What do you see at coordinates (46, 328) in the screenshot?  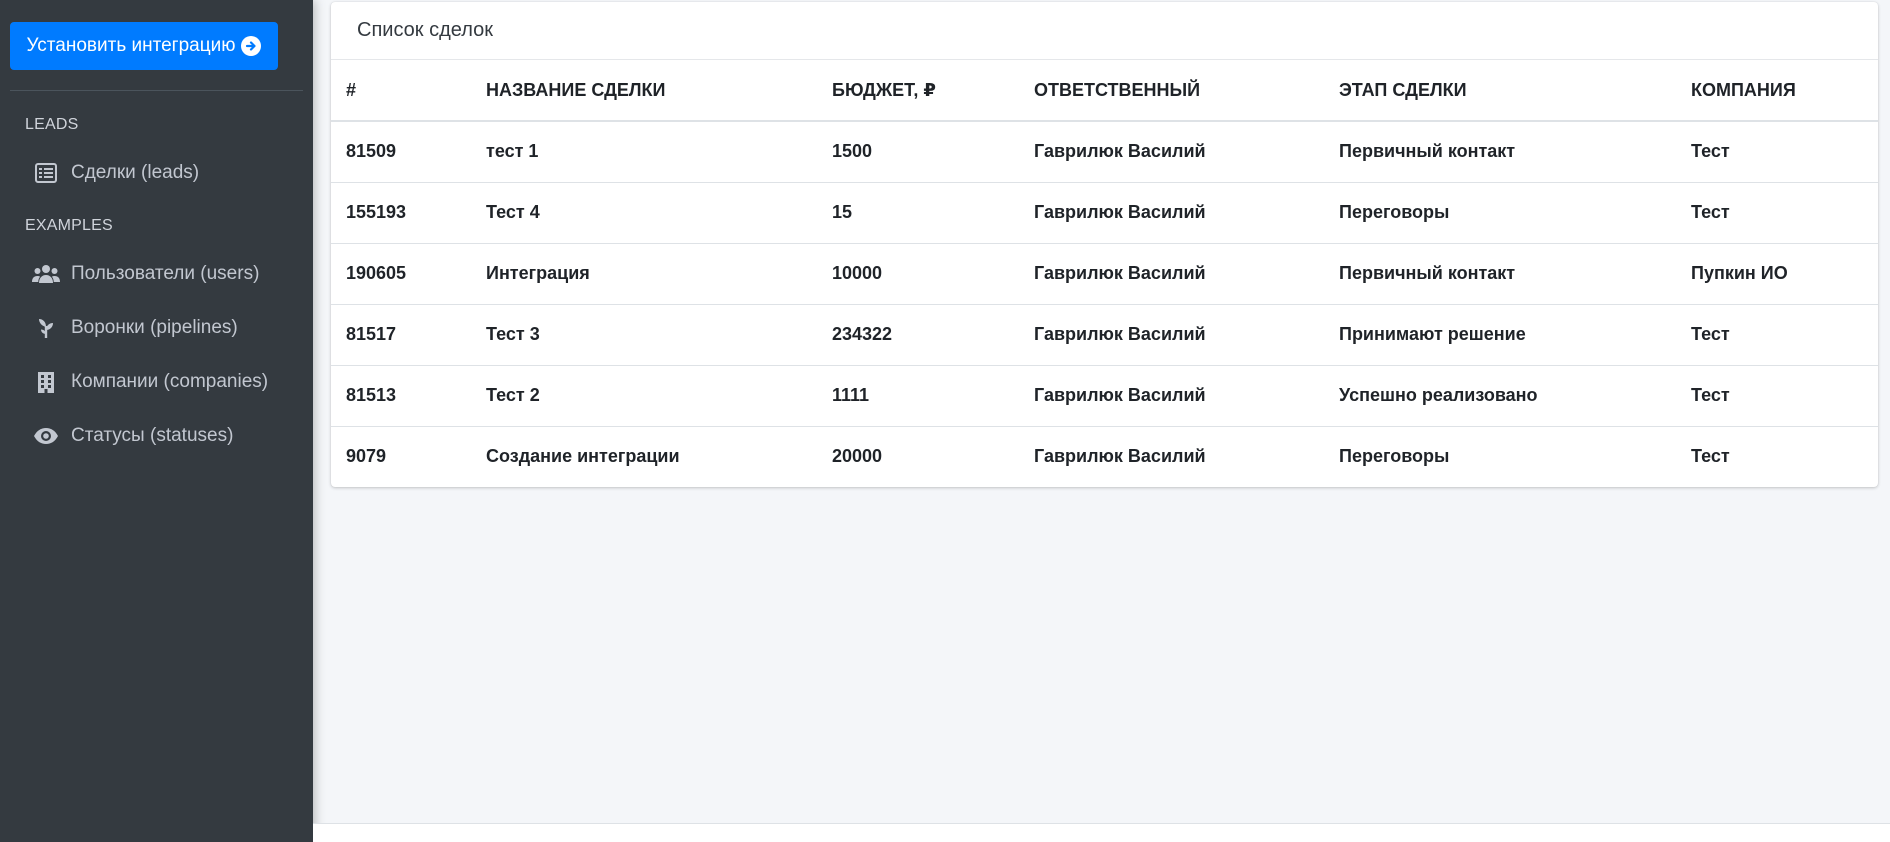 I see `seedling-icon` at bounding box center [46, 328].